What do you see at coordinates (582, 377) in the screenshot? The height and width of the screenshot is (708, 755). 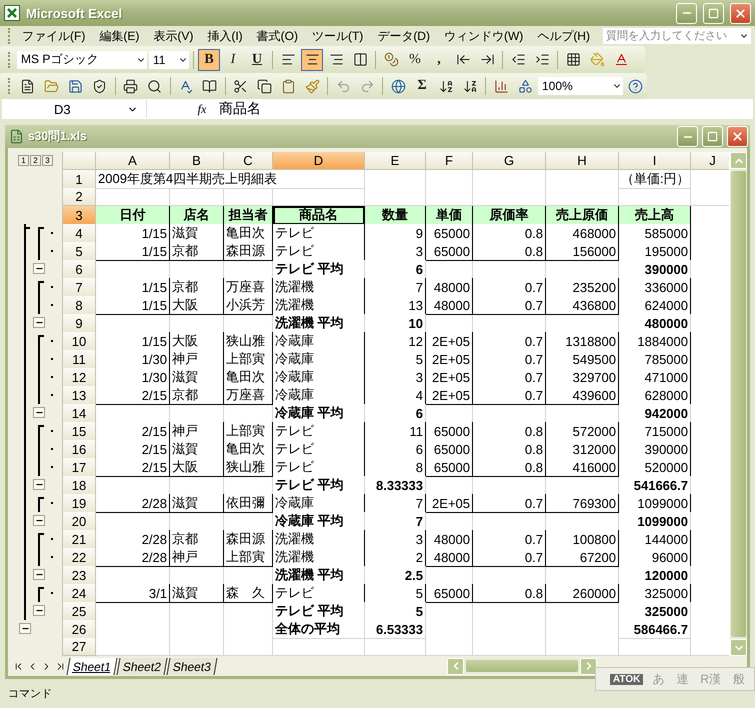 I see `table-cell: 329700` at bounding box center [582, 377].